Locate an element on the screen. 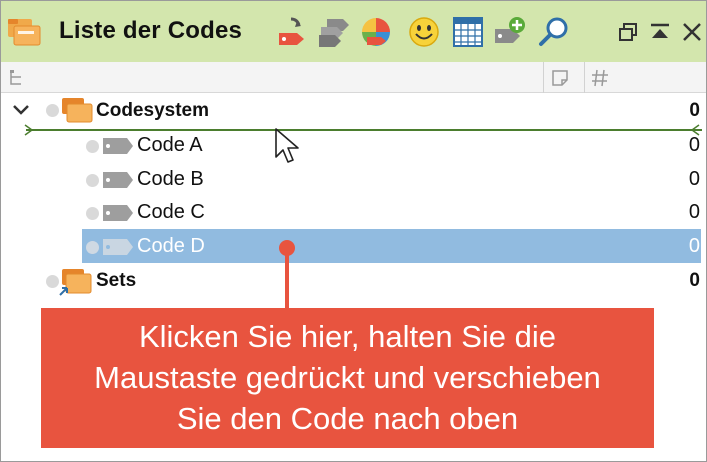 The height and width of the screenshot is (462, 707). title-bar: Liste der Codes is located at coordinates (353, 31).